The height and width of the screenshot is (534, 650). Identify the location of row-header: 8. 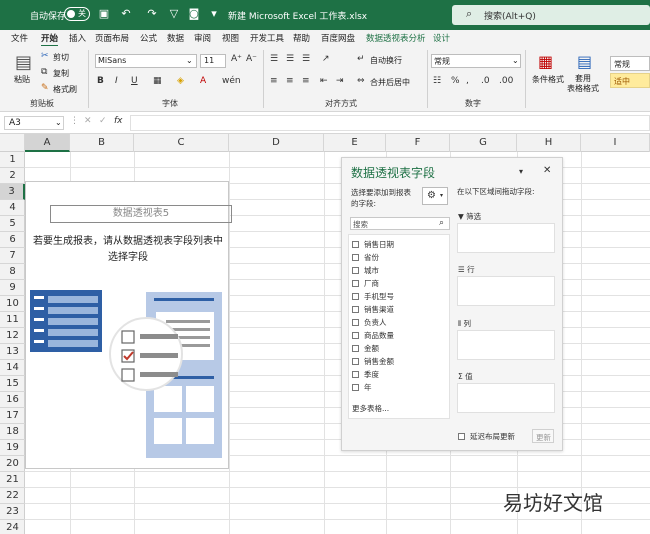
(12, 272).